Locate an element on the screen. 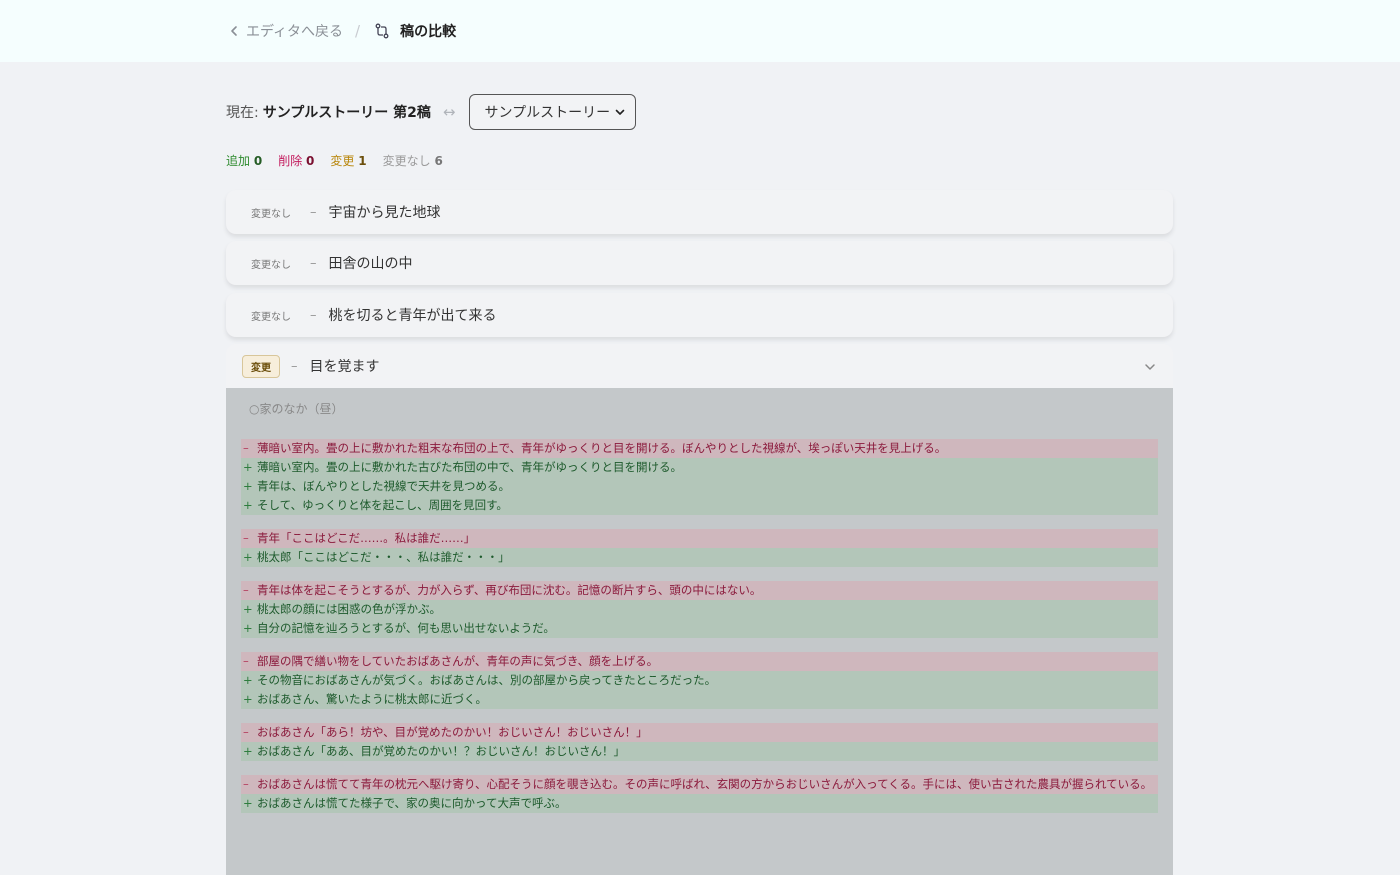 The height and width of the screenshot is (875, 1400). added-line: + 桃太郎「ここはどこだ・・・、私は誰だ・・・」 is located at coordinates (699, 557).